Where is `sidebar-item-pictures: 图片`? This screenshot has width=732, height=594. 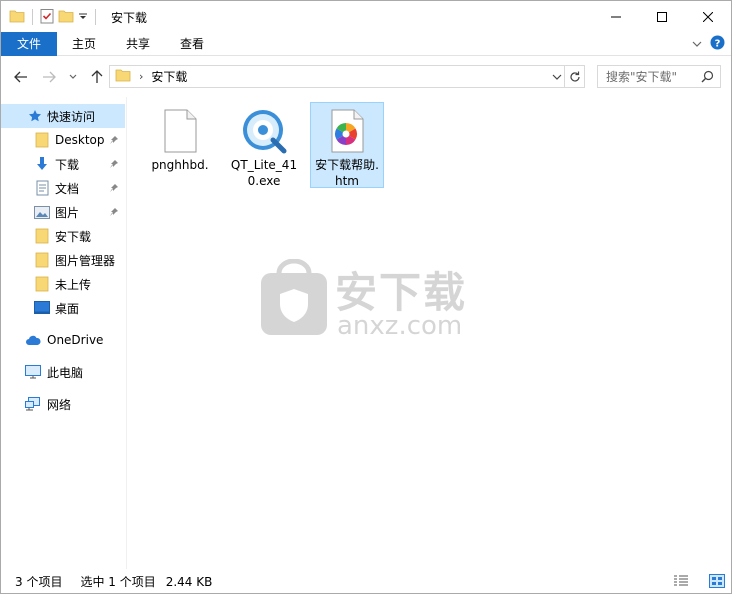
sidebar-item-pictures: 图片 is located at coordinates (63, 212).